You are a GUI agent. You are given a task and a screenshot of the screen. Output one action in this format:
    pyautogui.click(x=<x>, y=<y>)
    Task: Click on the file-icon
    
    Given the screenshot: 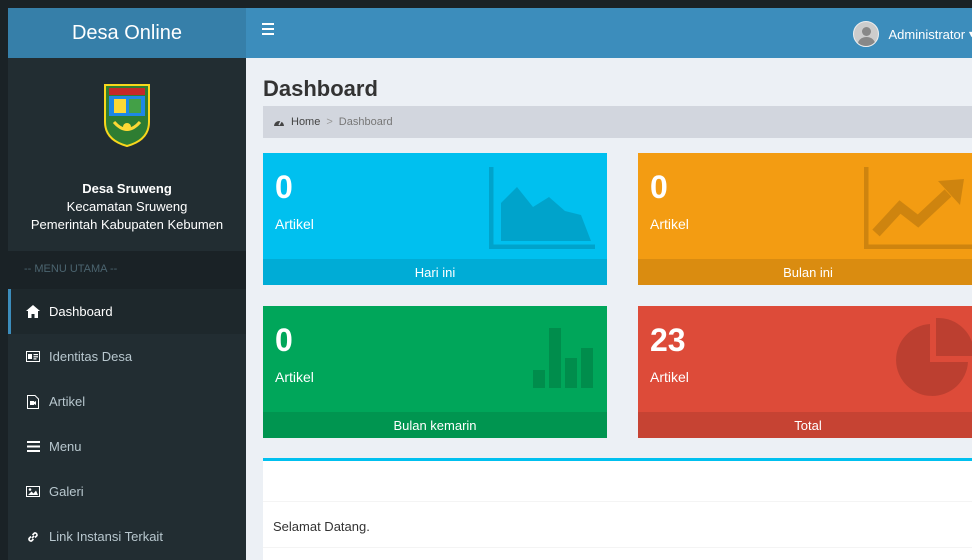 What is the action you would take?
    pyautogui.click(x=33, y=401)
    